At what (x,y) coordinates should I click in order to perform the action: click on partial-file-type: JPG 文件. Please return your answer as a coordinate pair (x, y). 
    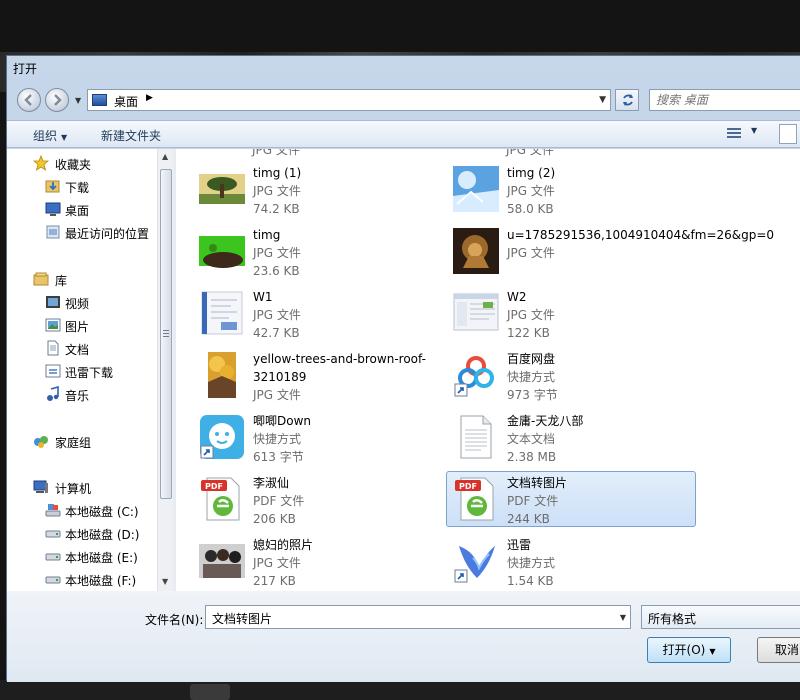
    Looking at the image, I should click on (276, 153).